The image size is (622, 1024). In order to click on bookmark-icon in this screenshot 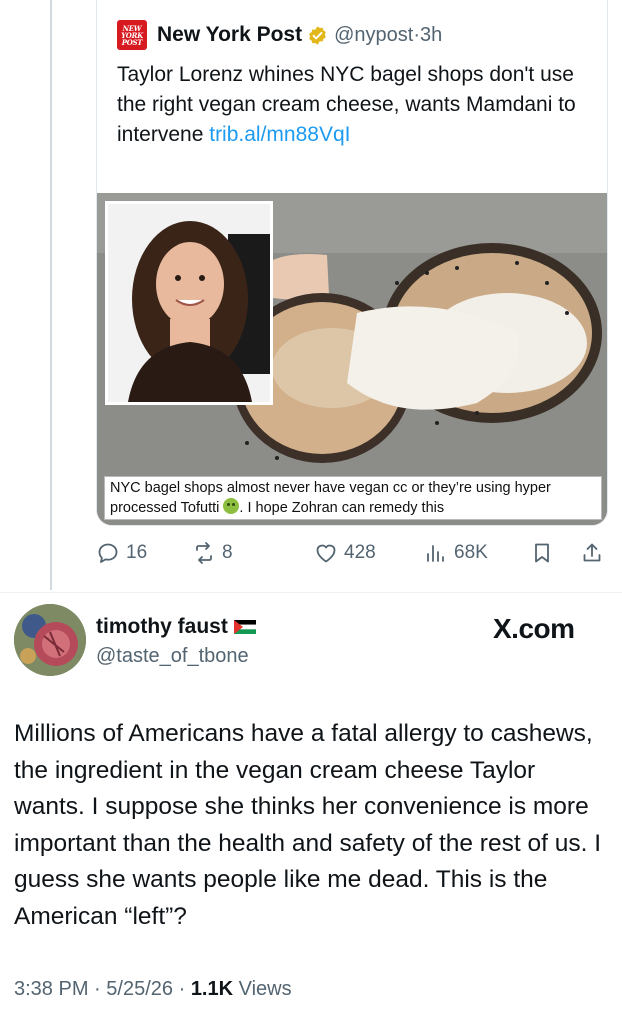, I will do `click(542, 553)`.